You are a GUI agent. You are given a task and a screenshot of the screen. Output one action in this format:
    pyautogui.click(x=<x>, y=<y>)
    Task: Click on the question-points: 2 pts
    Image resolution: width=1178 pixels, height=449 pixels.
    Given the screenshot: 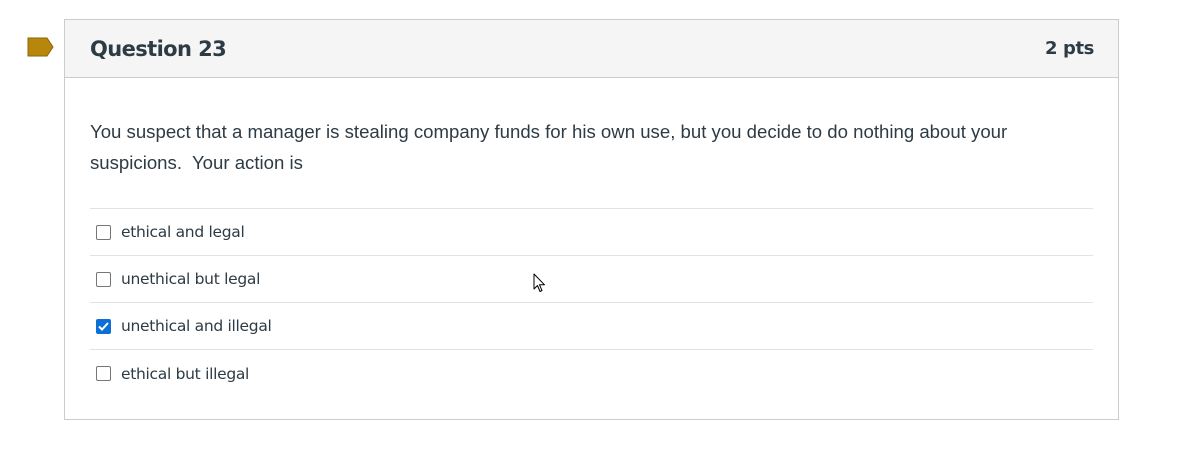 What is the action you would take?
    pyautogui.click(x=1069, y=48)
    